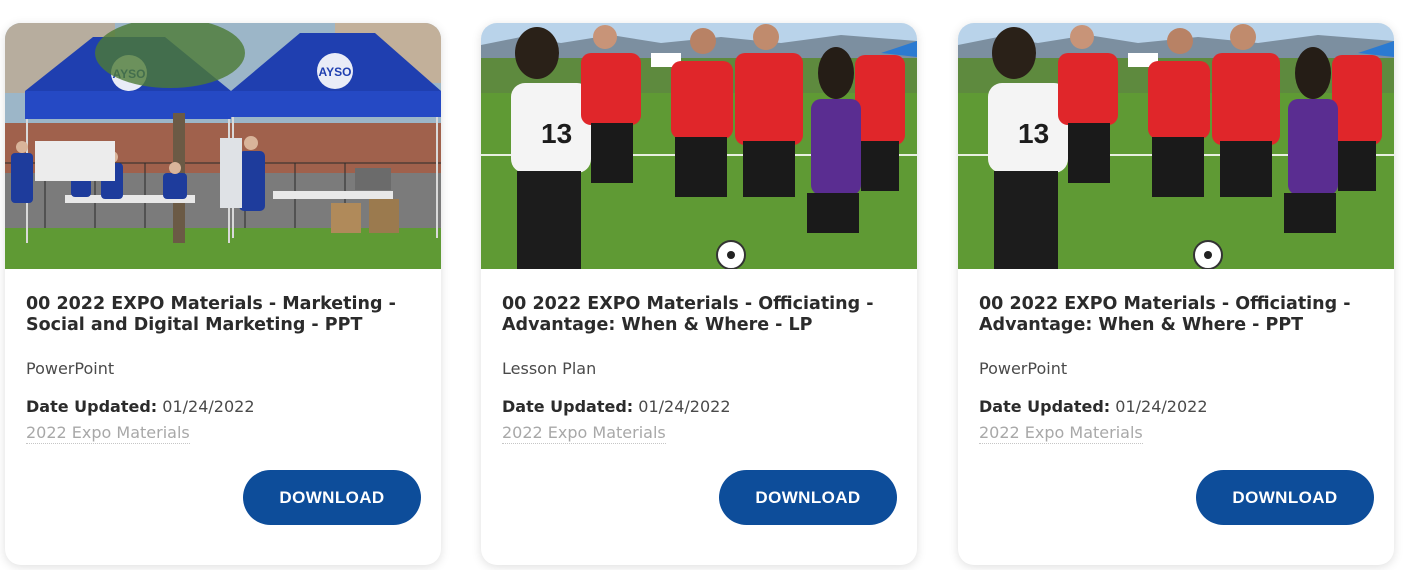 The height and width of the screenshot is (570, 1407). I want to click on title-line: 00 2022 EXPO Materials - Marketing -, so click(211, 304).